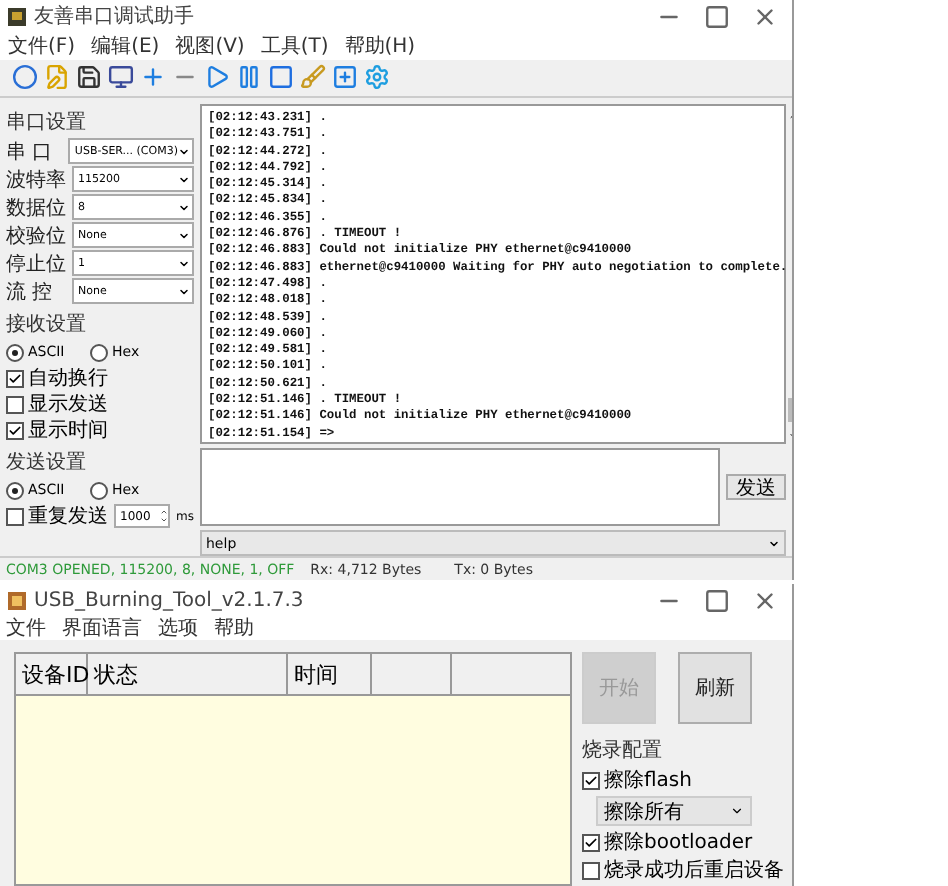  Describe the element at coordinates (57, 430) in the screenshot. I see `checkbox: 显示时间` at that location.